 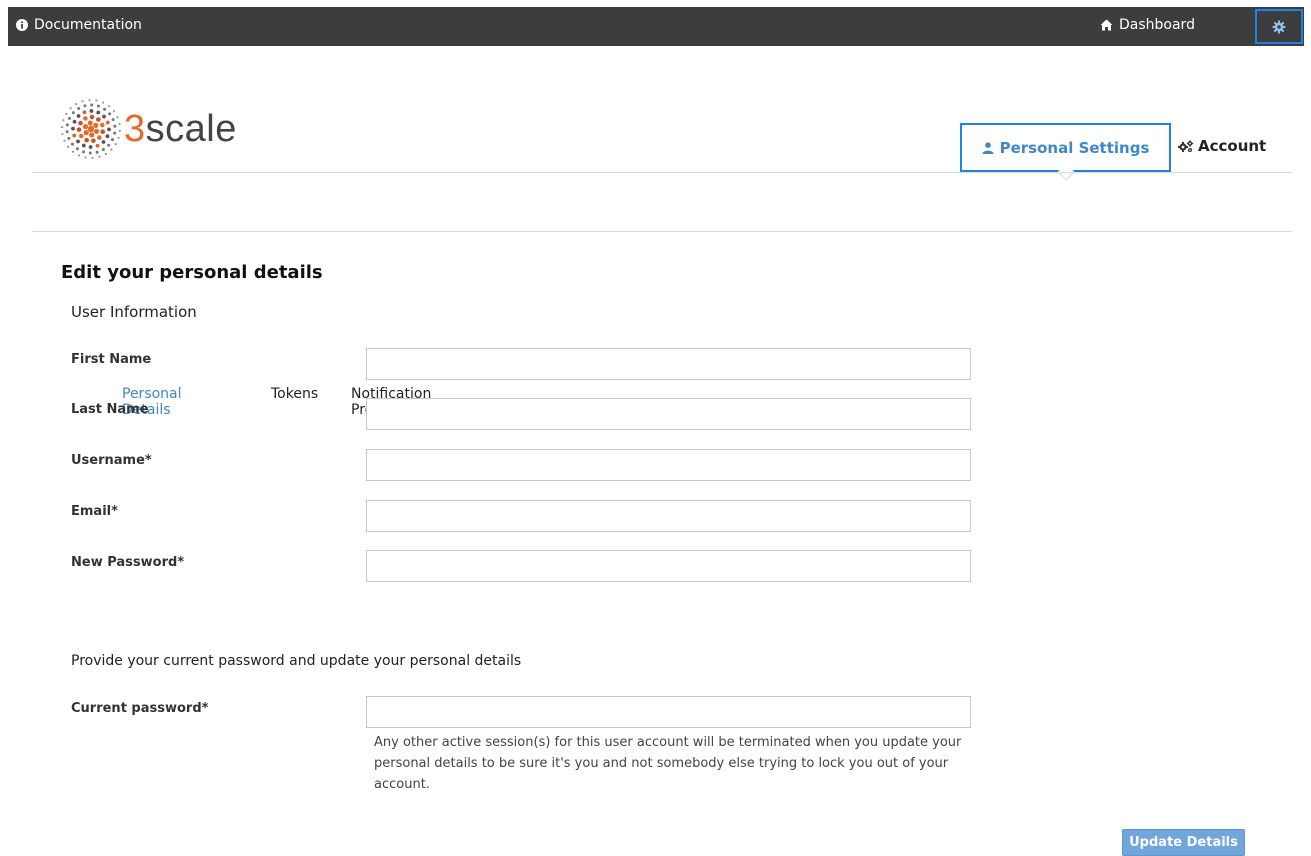 What do you see at coordinates (192, 272) in the screenshot?
I see `page-title: Edit your personal details` at bounding box center [192, 272].